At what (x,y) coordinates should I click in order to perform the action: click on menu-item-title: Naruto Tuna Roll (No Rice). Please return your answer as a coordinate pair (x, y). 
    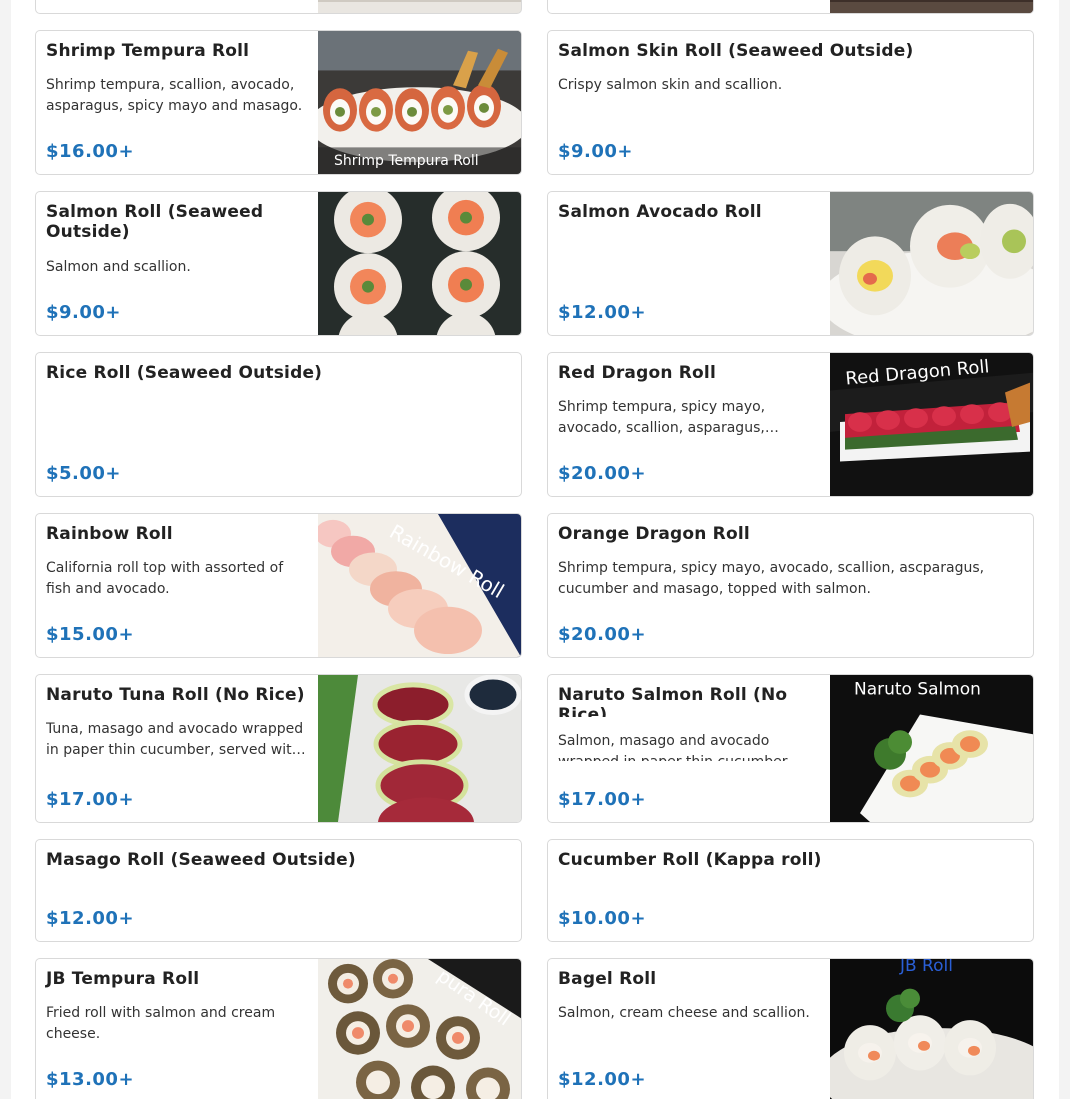
    Looking at the image, I should click on (175, 695).